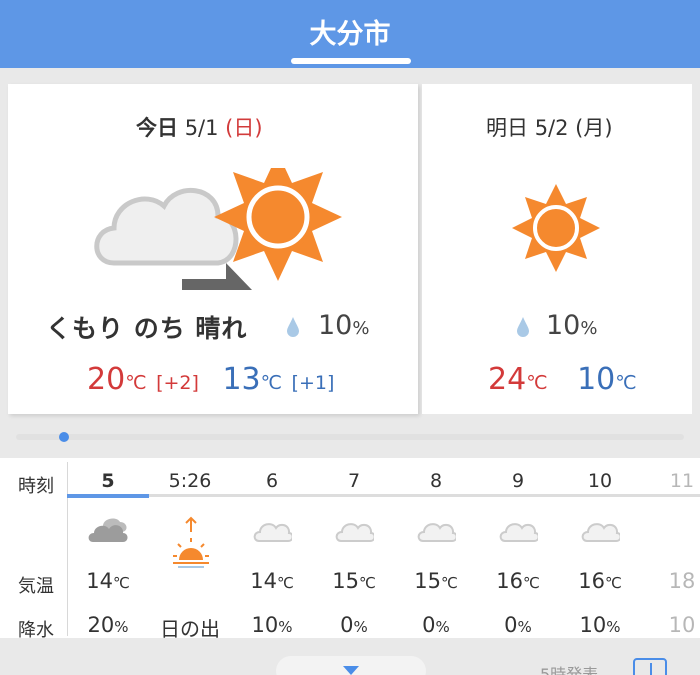  I want to click on announcement-time: 5時発表, so click(569, 668).